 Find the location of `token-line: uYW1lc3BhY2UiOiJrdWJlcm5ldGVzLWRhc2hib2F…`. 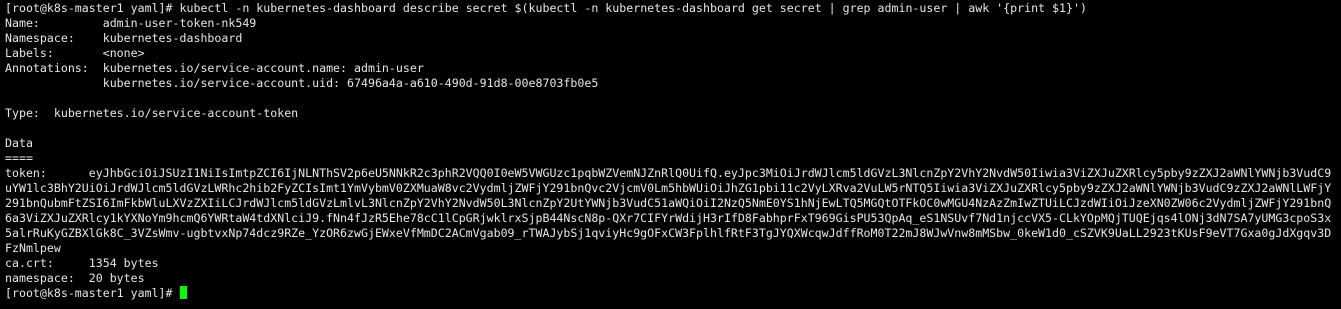

token-line: uYW1lc3BhY2UiOiJrdWJlcm5ldGVzLWRhc2hib2F… is located at coordinates (668, 188).